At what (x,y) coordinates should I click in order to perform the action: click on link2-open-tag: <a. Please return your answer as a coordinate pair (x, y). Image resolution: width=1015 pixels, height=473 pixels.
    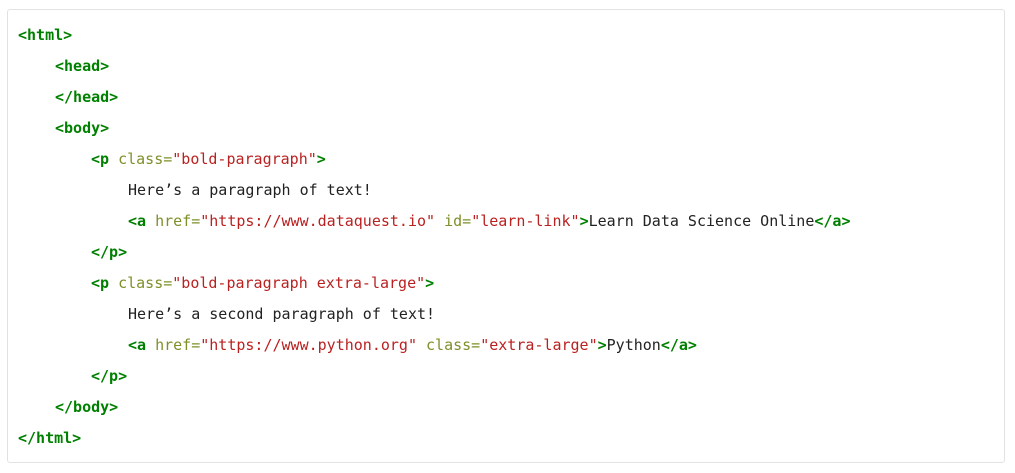
    Looking at the image, I should click on (137, 345).